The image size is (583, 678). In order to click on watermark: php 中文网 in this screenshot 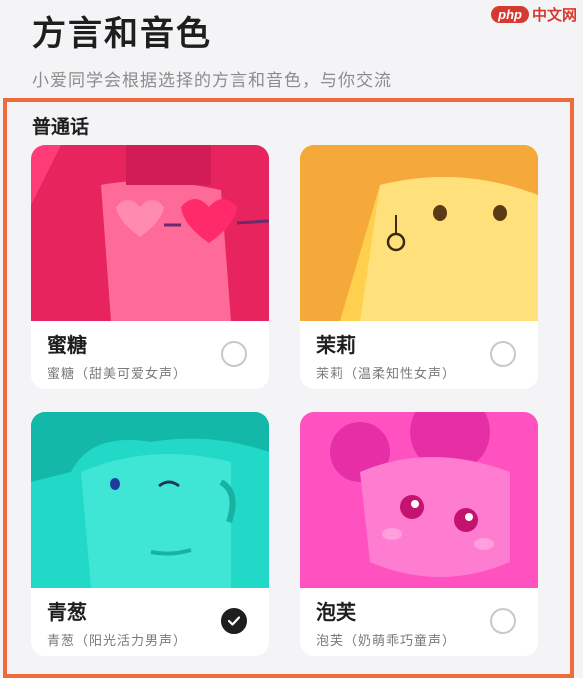, I will do `click(534, 14)`.